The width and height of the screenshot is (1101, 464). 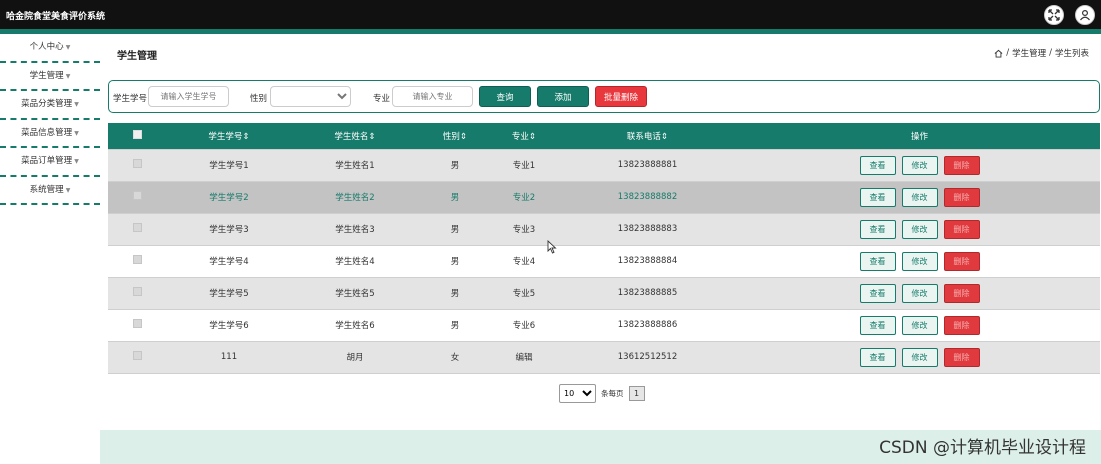 I want to click on page-number-button: 1, so click(x=636, y=393).